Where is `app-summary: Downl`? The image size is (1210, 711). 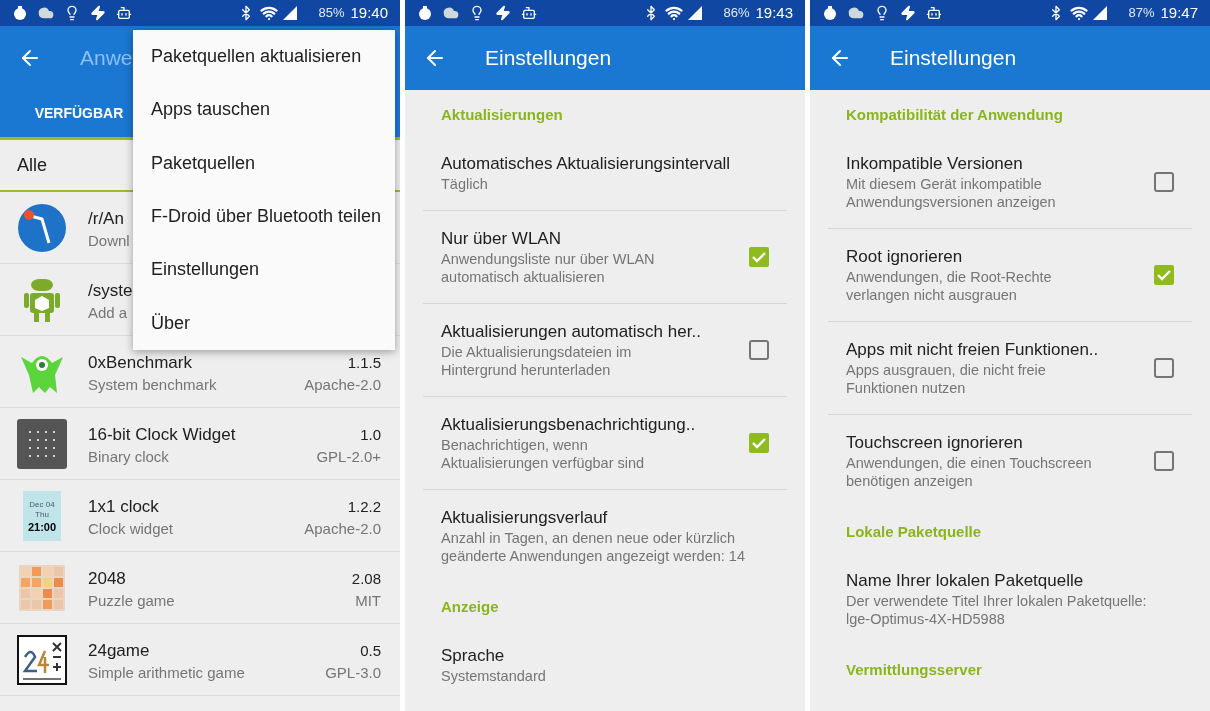 app-summary: Downl is located at coordinates (109, 240).